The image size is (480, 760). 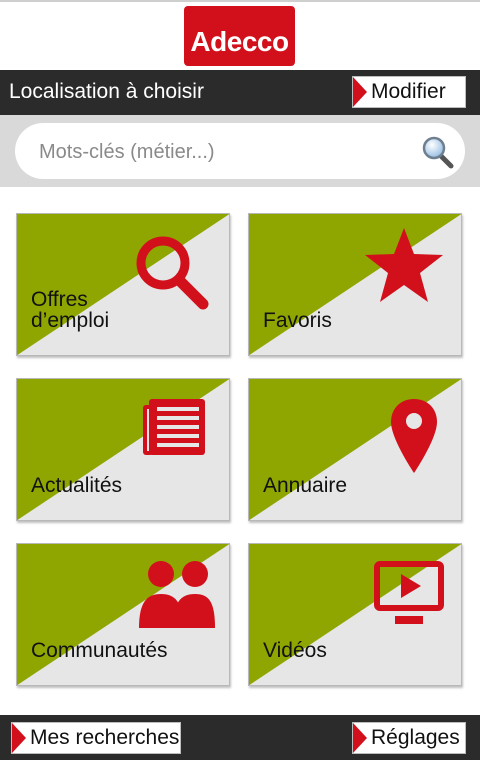 I want to click on tile-favorites: Favoris, so click(x=355, y=284).